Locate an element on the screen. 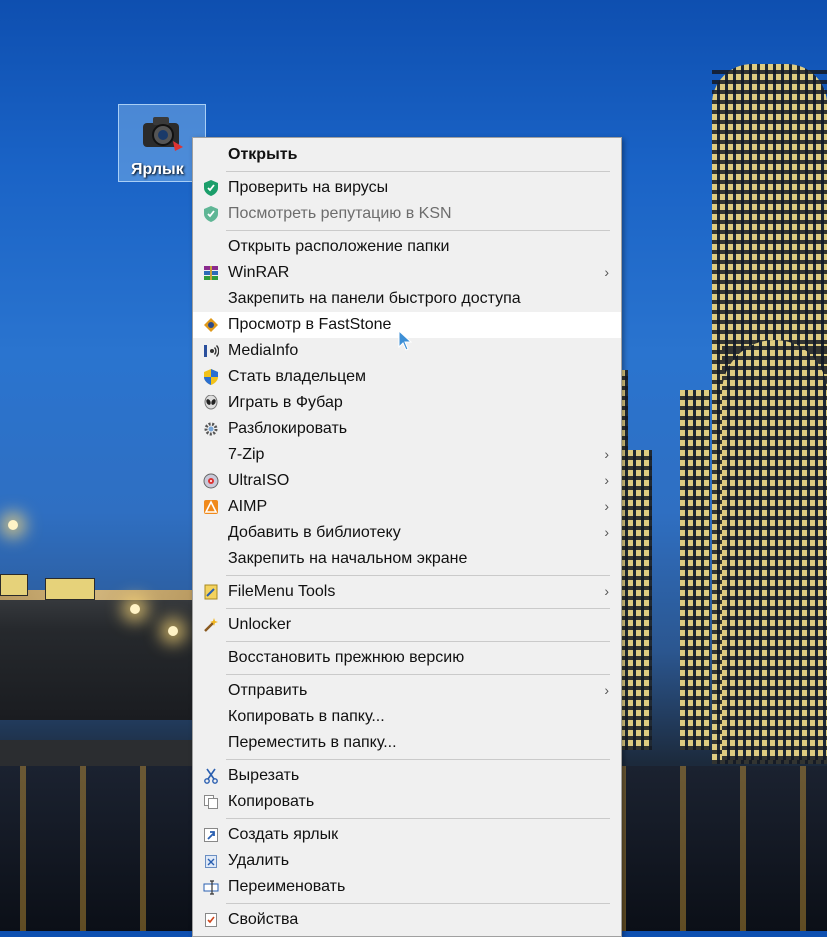  menu-item-7zip: 7-Zip › is located at coordinates (407, 455).